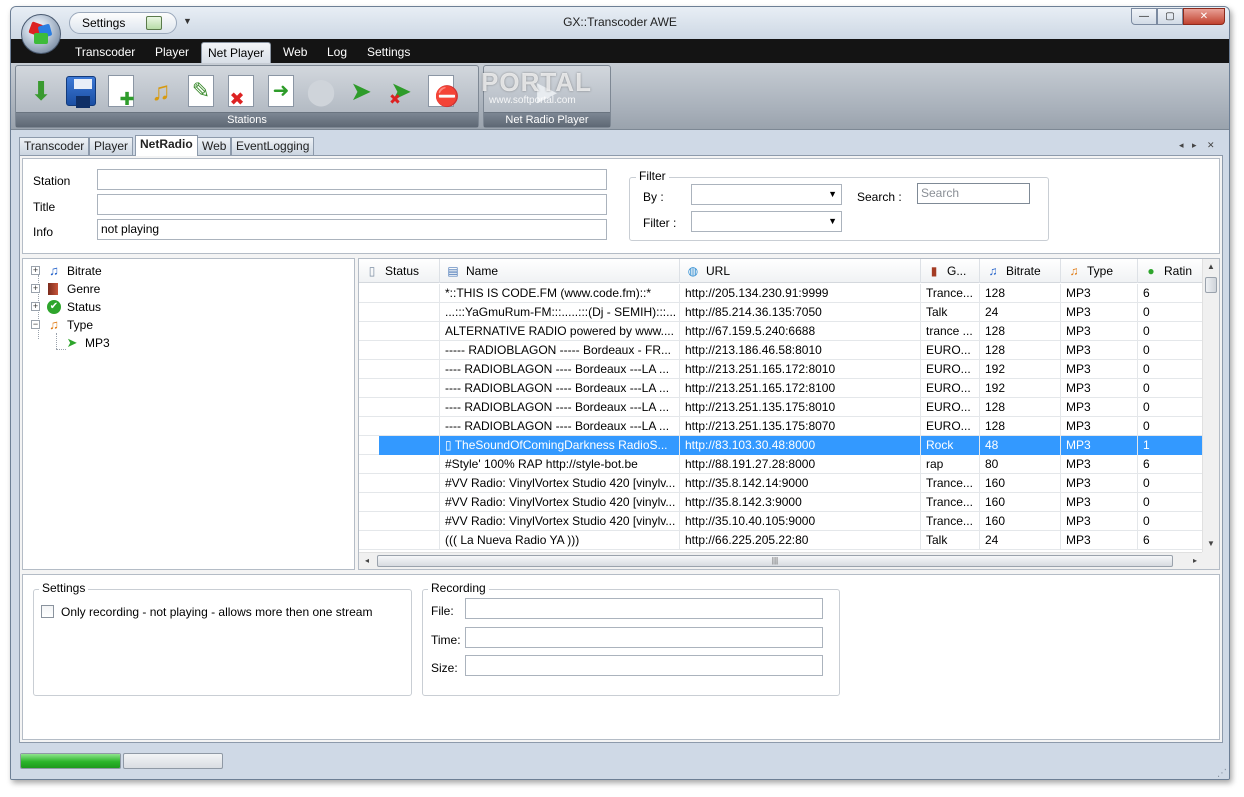 This screenshot has height=797, width=1244. Describe the element at coordinates (399, 271) in the screenshot. I see `column-header-status: ▯ Status` at that location.